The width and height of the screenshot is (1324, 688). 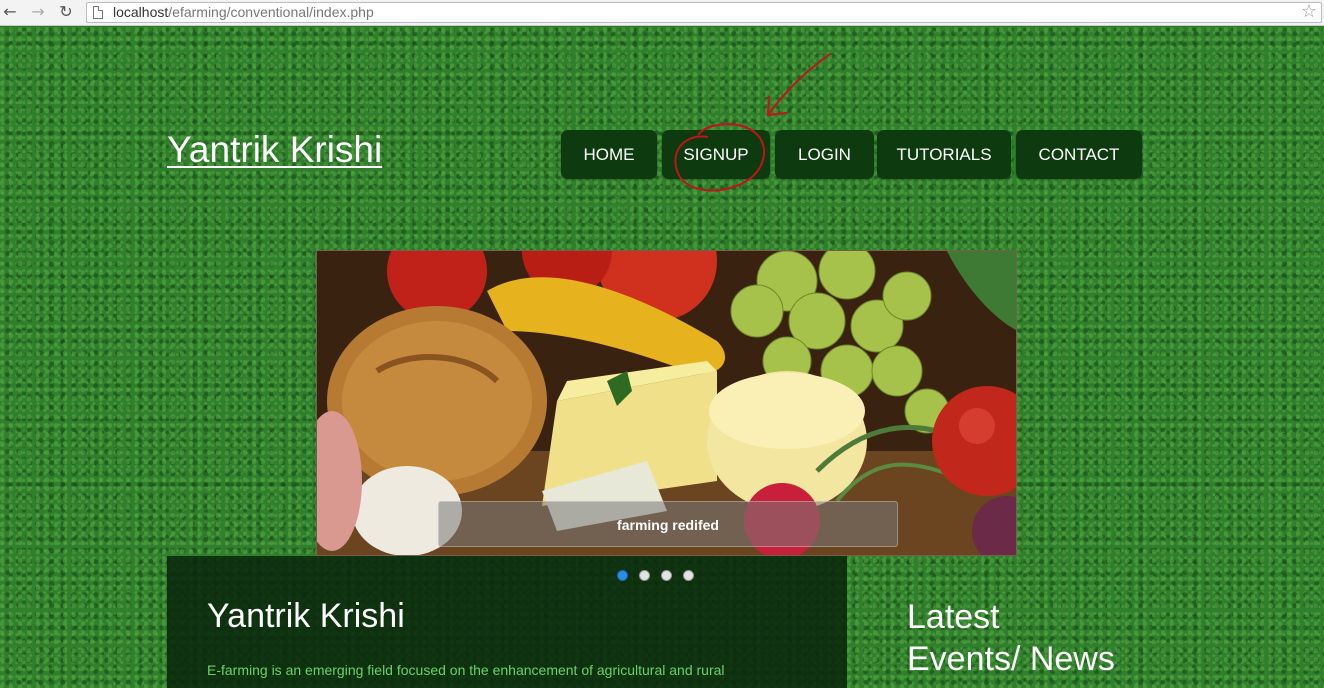 I want to click on reload-icon: ↻, so click(x=66, y=12).